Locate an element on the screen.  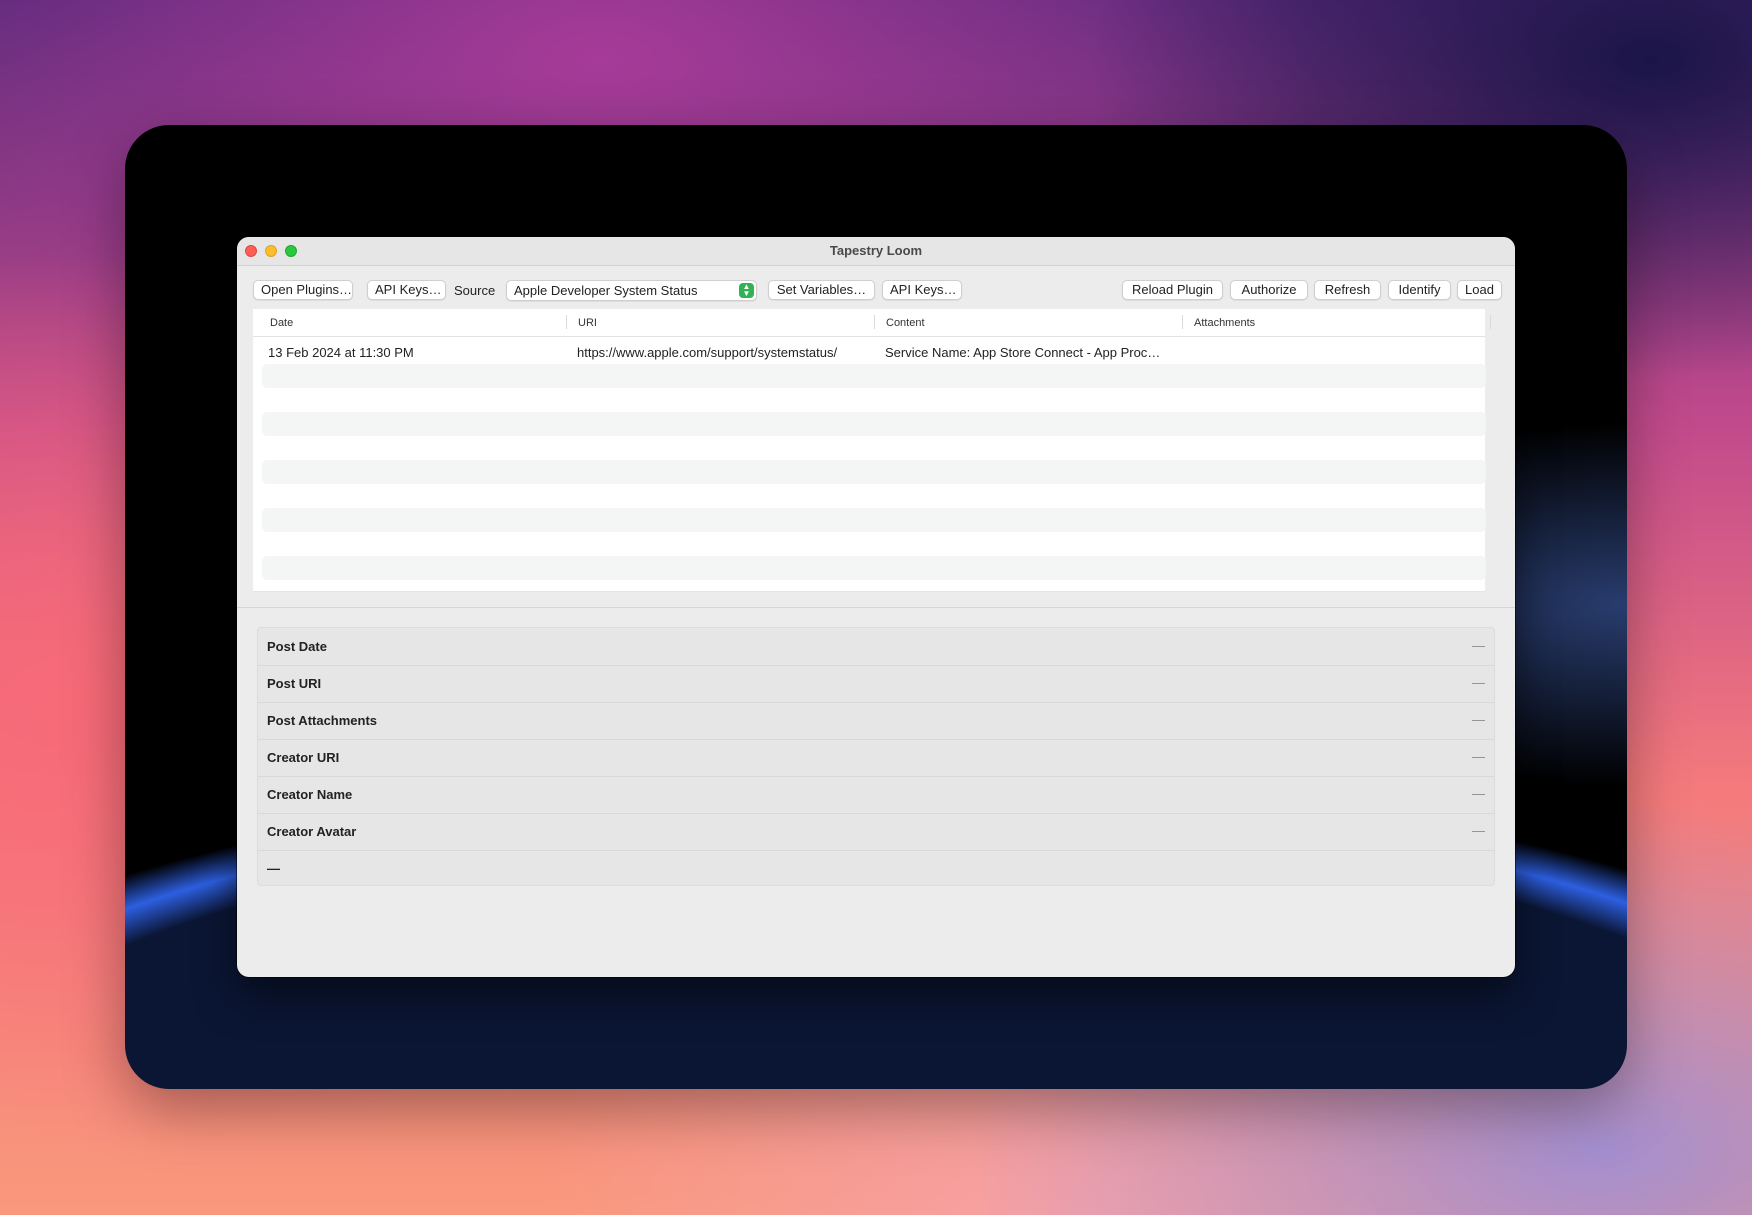
window-title: Tapestry Loom is located at coordinates (876, 250).